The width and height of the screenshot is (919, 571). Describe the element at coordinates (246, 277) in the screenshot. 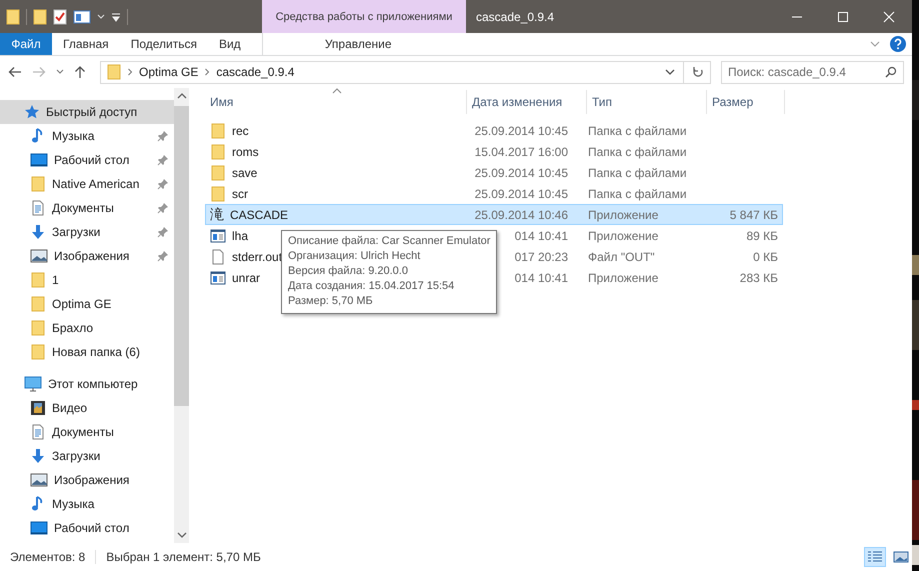

I see `file-name: unrar` at that location.